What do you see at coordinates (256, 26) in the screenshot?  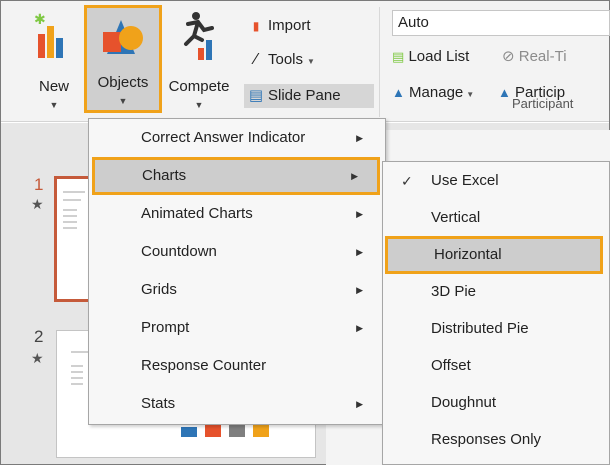 I see `import-icon: ▮` at bounding box center [256, 26].